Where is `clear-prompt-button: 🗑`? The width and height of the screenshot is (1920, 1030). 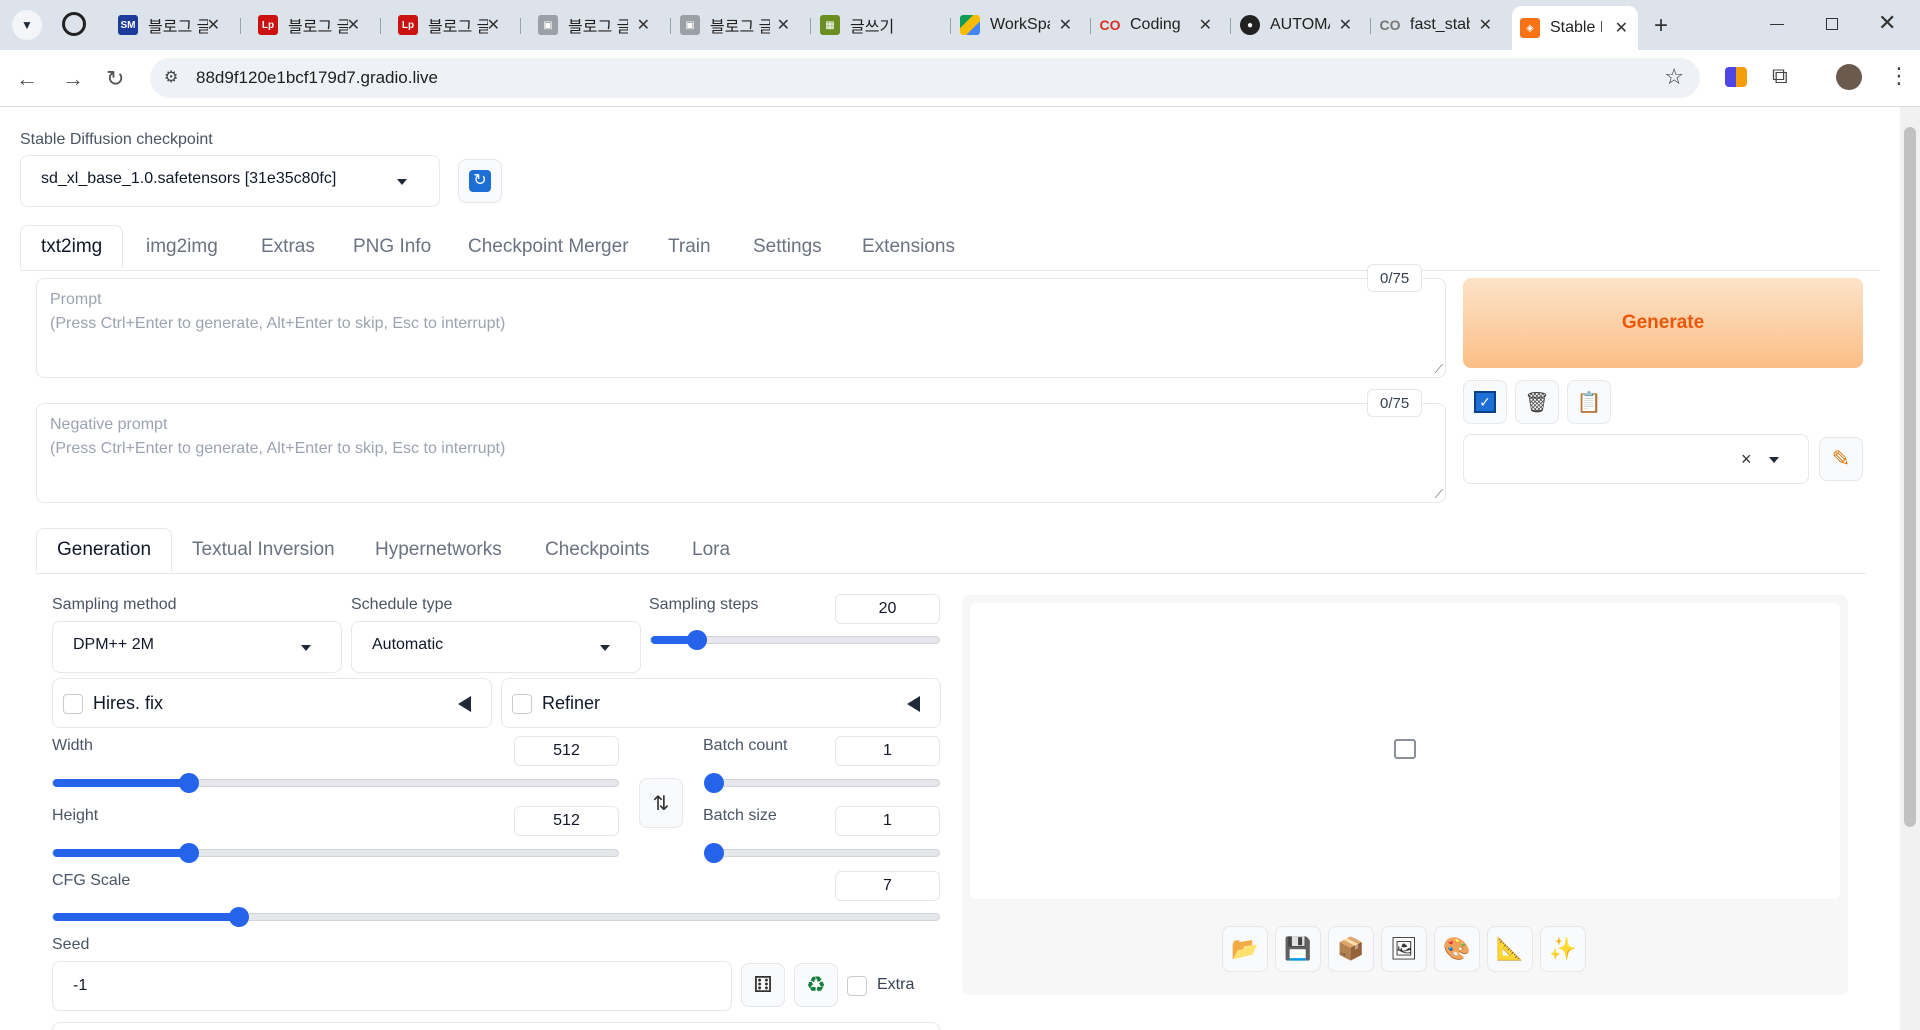
clear-prompt-button: 🗑 is located at coordinates (1537, 402).